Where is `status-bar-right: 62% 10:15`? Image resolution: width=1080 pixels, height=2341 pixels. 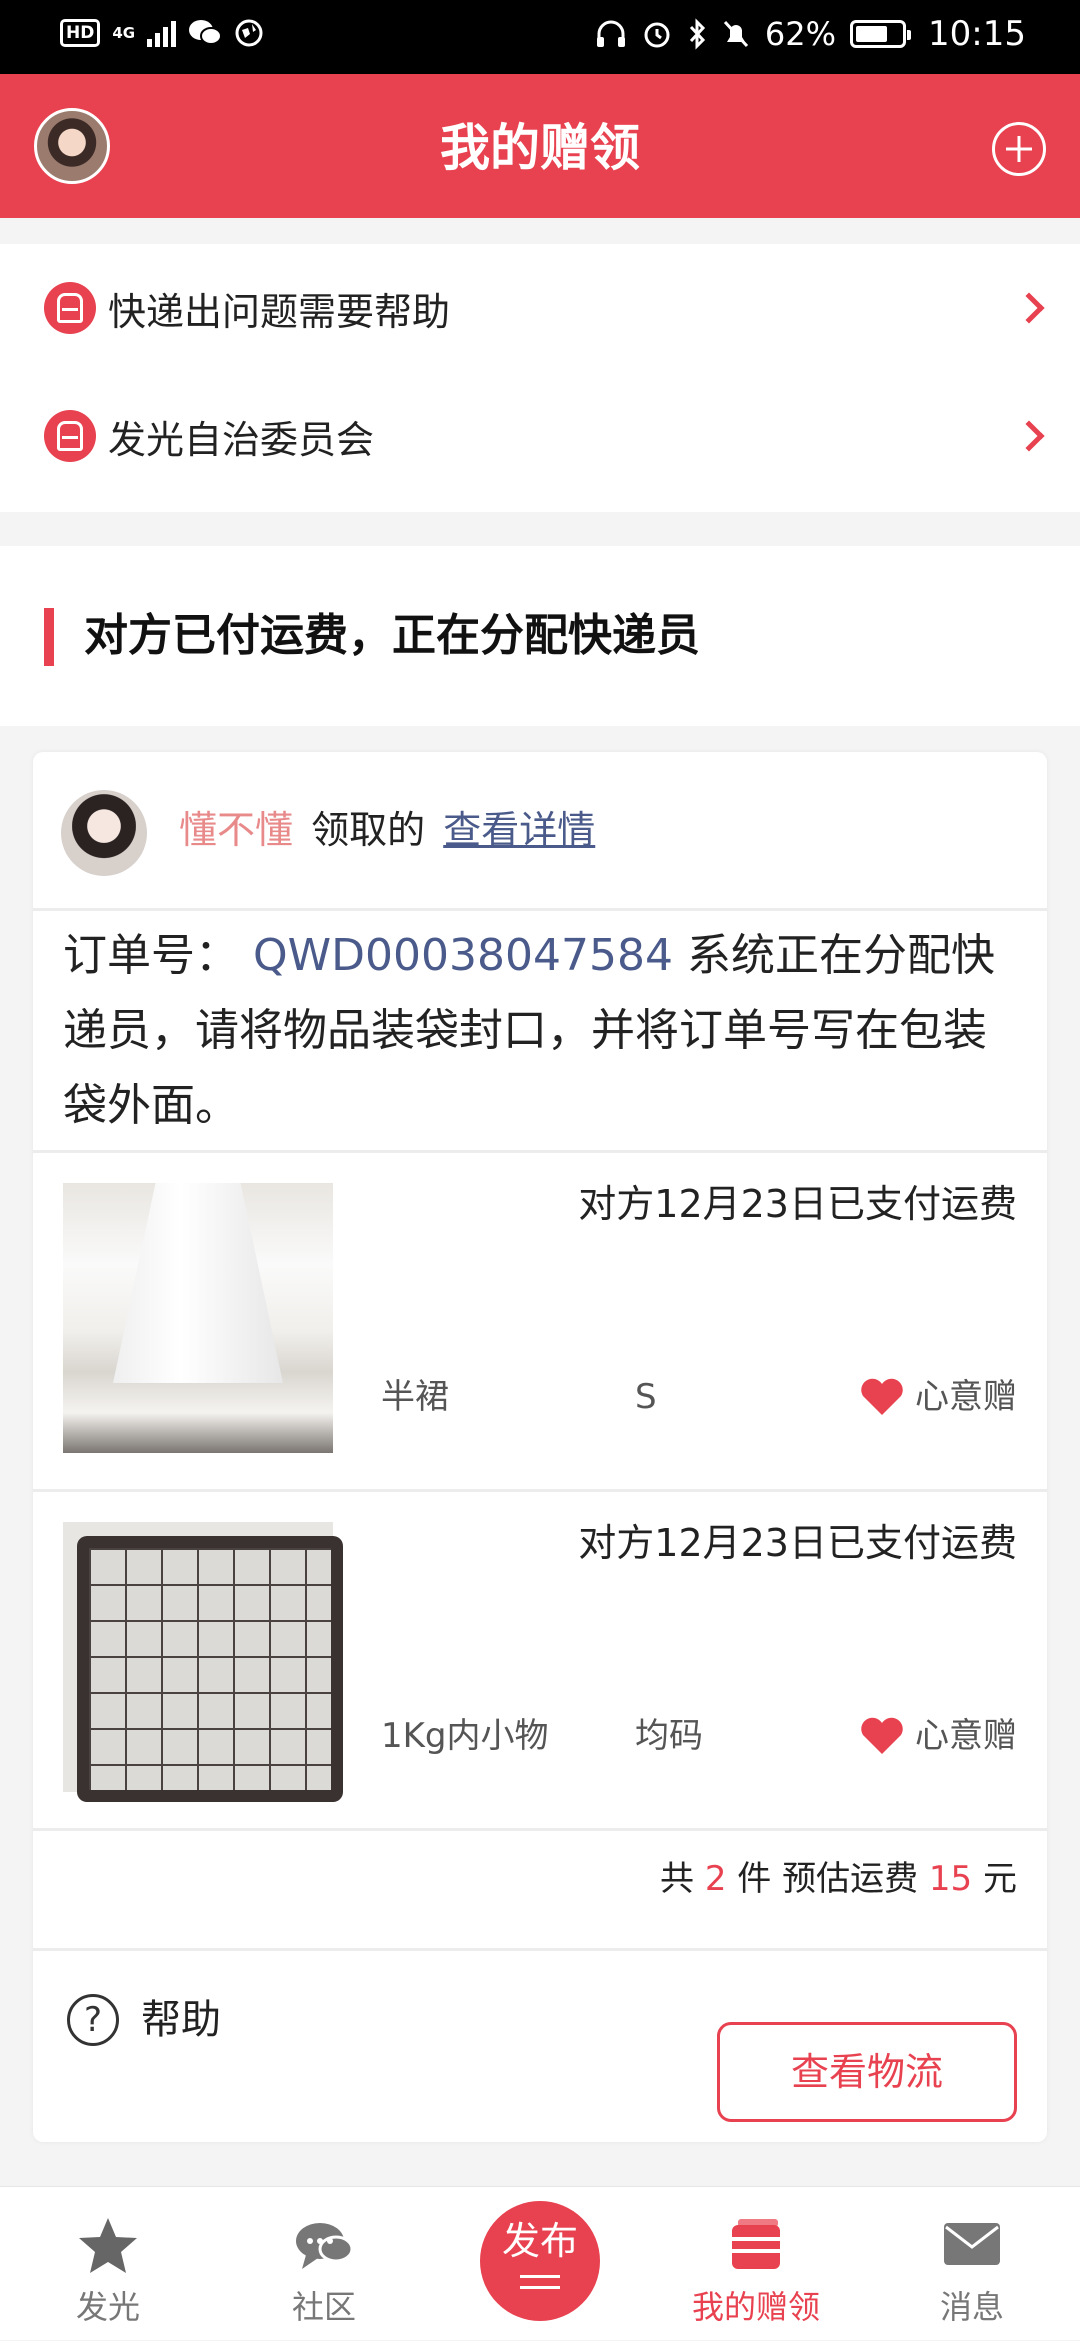
status-bar-right: 62% 10:15 is located at coordinates (810, 34).